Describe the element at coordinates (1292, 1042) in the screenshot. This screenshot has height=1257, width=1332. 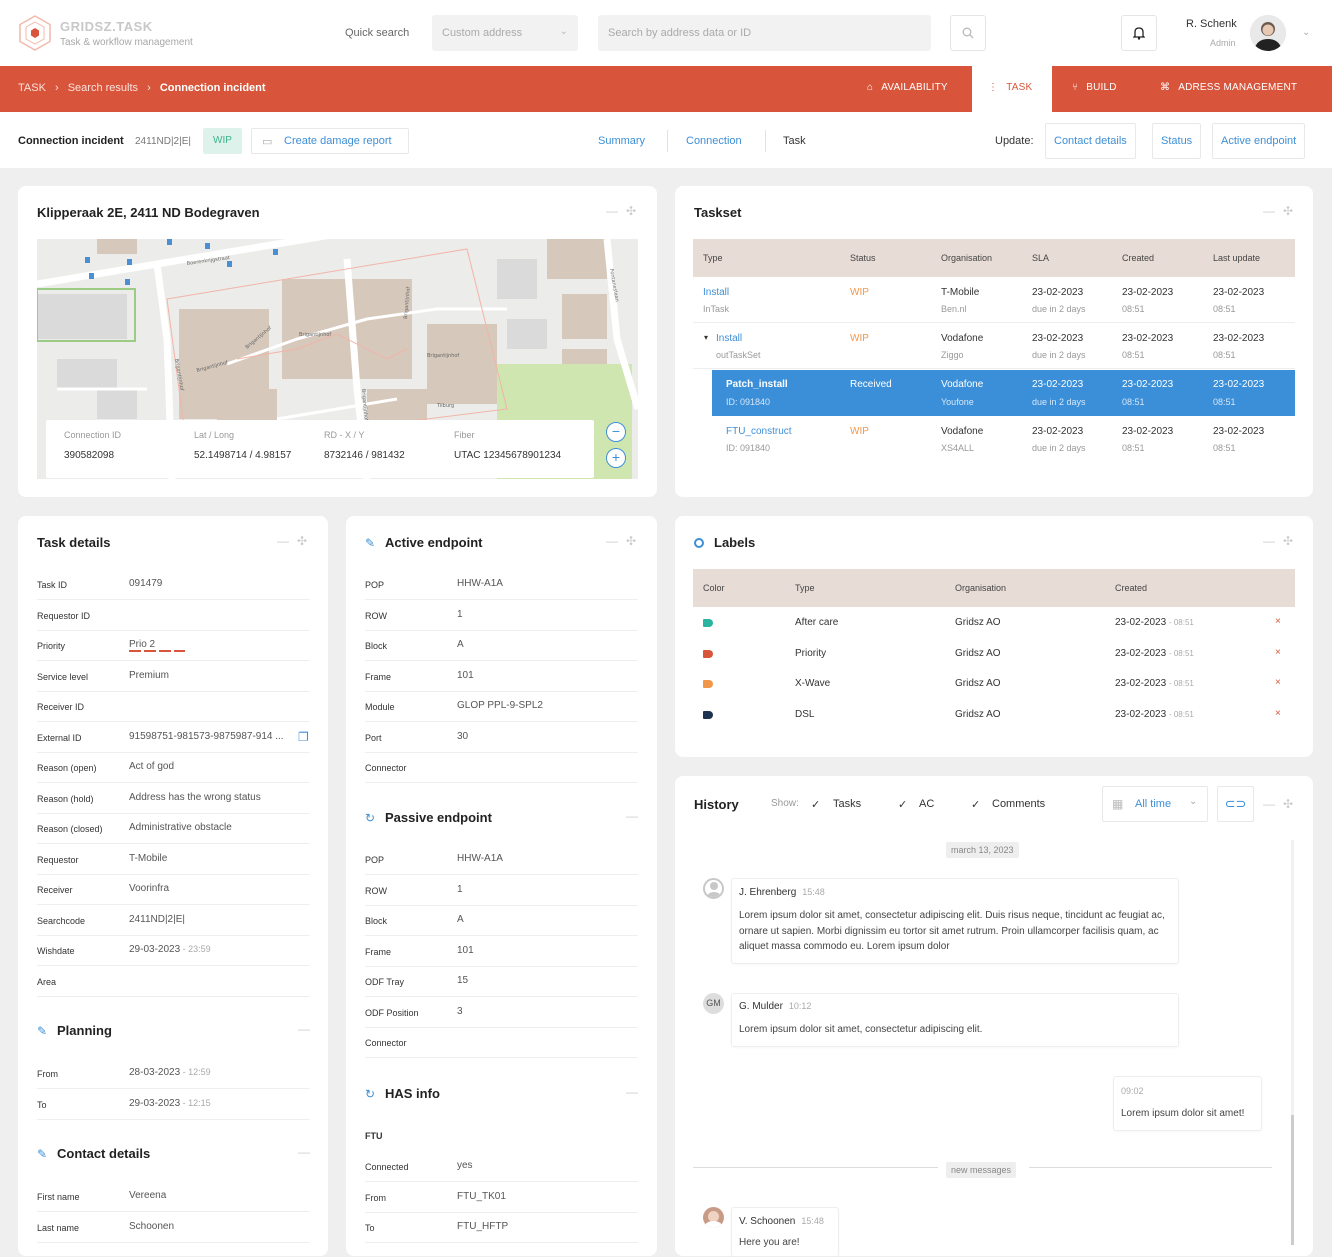
I see `scrollbar` at that location.